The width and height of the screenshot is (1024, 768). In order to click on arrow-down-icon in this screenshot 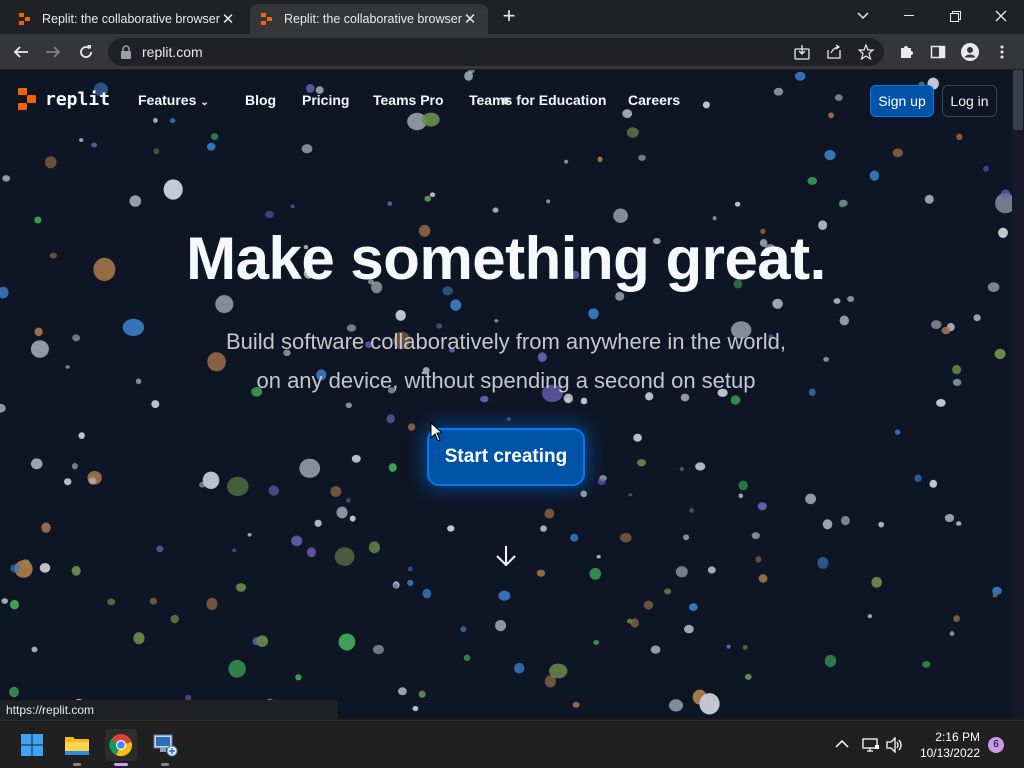, I will do `click(506, 556)`.